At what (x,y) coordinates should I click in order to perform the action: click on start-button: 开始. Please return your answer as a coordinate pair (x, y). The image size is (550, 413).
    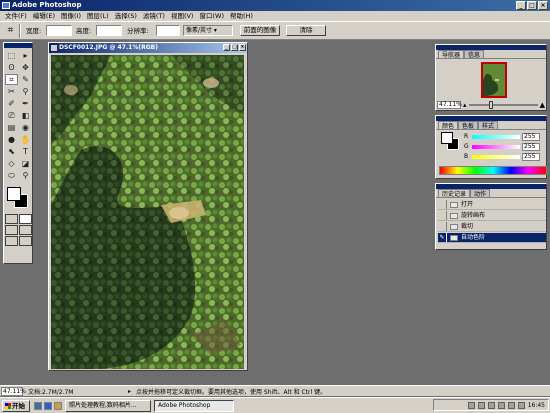
    Looking at the image, I should click on (16, 405).